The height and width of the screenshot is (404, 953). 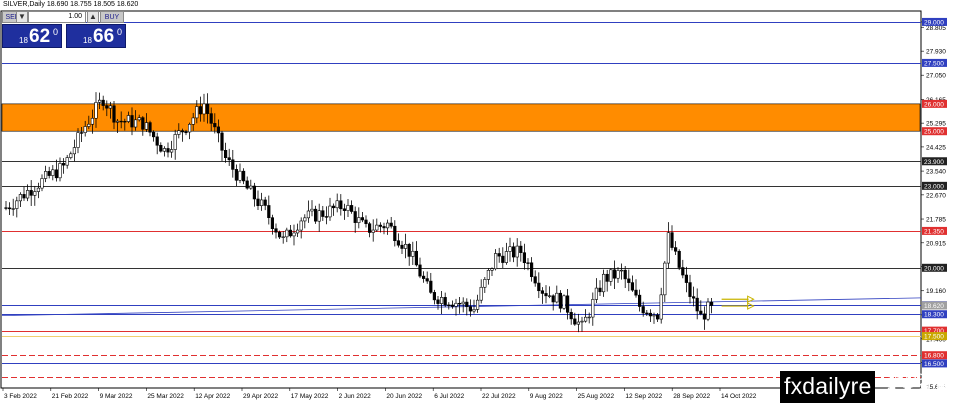 I want to click on y-tick-label: 27.050, so click(x=936, y=76).